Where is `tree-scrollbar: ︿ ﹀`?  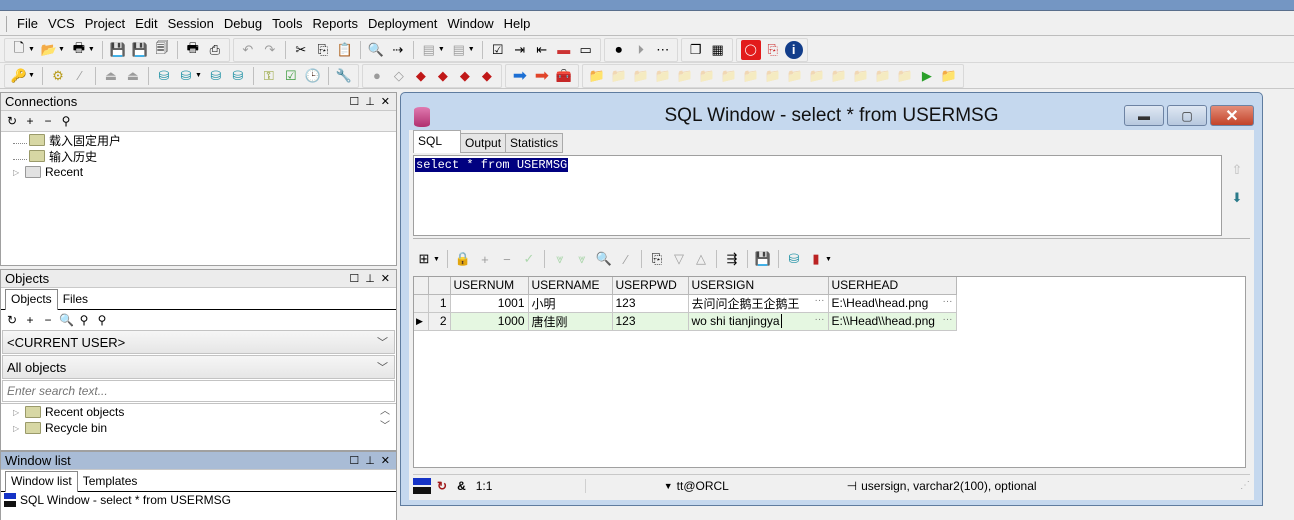
tree-scrollbar: ︿ ﹀ is located at coordinates (385, 419).